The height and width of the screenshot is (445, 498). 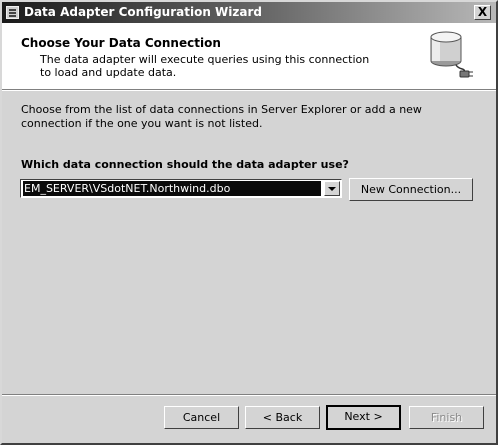 I want to click on window-icon, so click(x=12, y=12).